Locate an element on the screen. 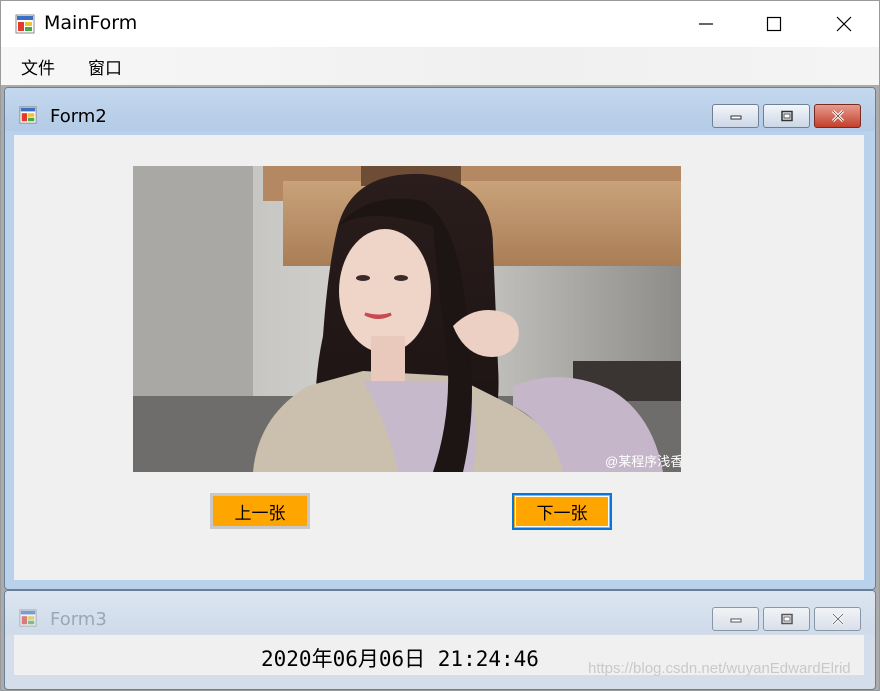 This screenshot has width=880, height=691. menu-file: 文件 is located at coordinates (38, 66).